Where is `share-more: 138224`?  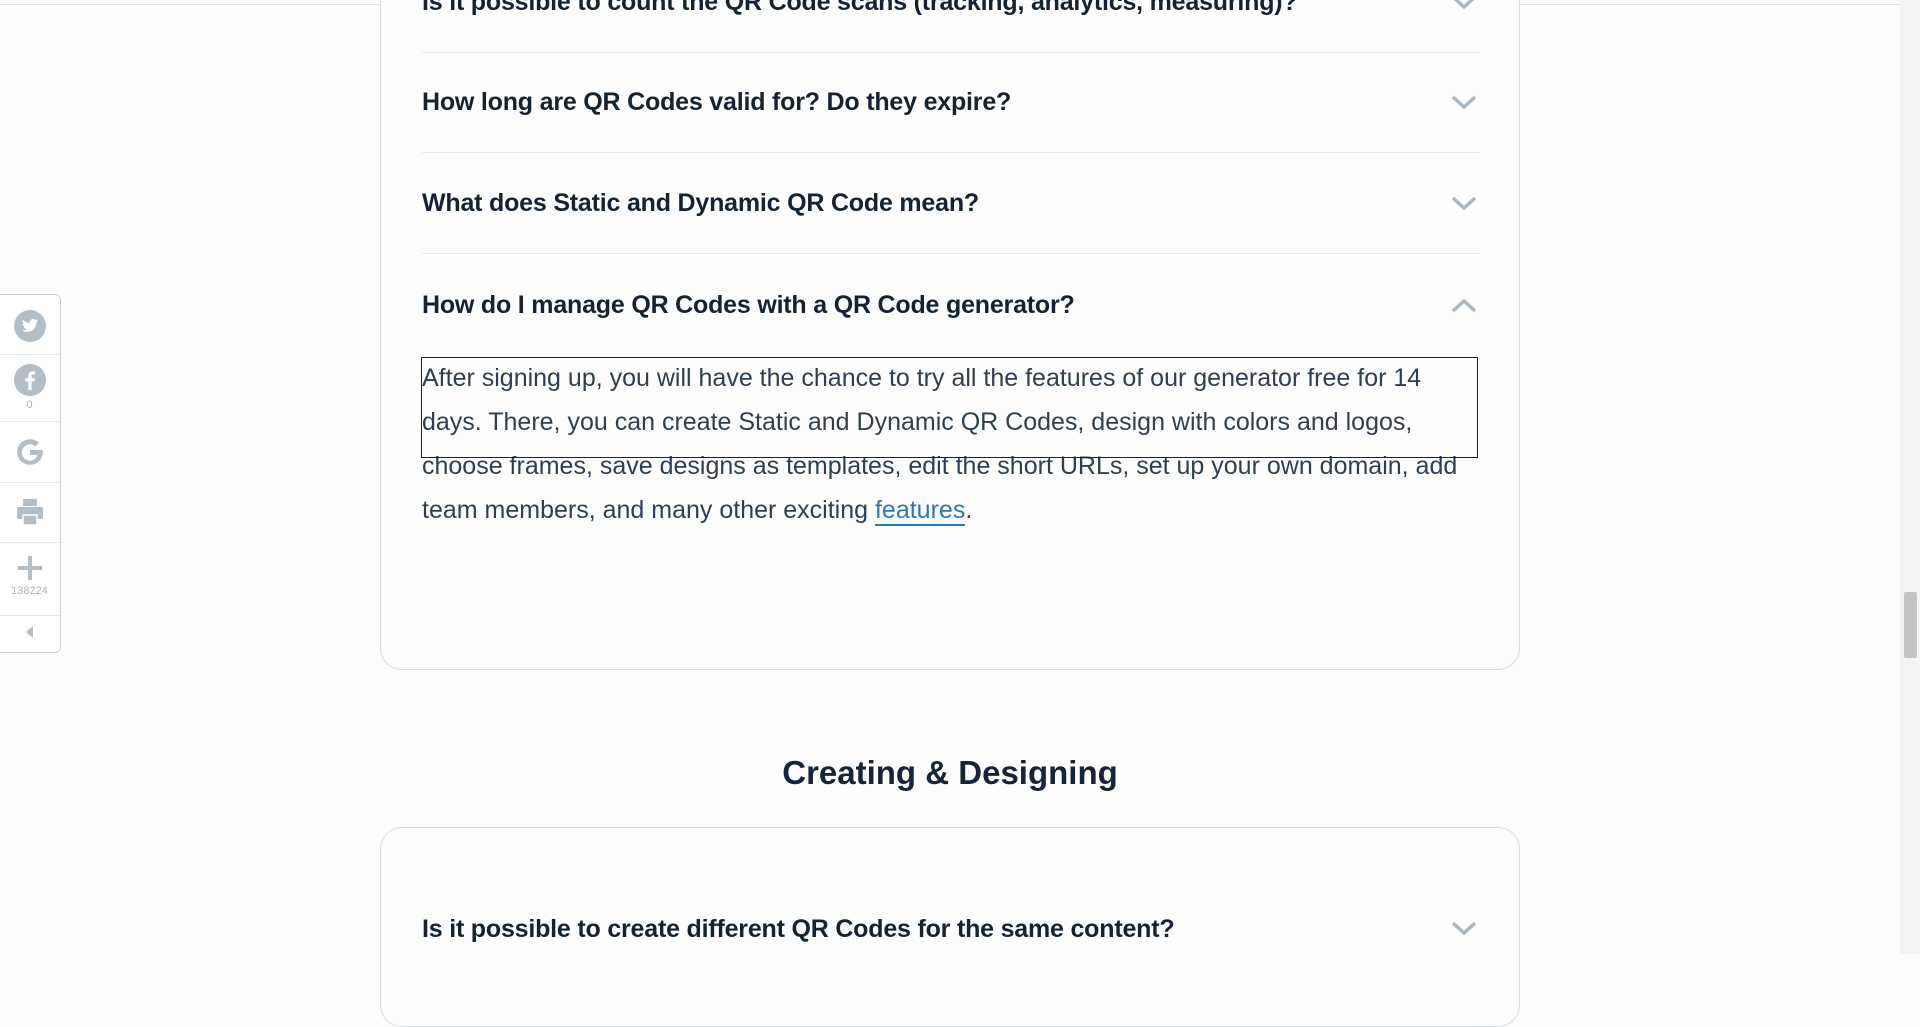
share-more: 138224 is located at coordinates (30, 575).